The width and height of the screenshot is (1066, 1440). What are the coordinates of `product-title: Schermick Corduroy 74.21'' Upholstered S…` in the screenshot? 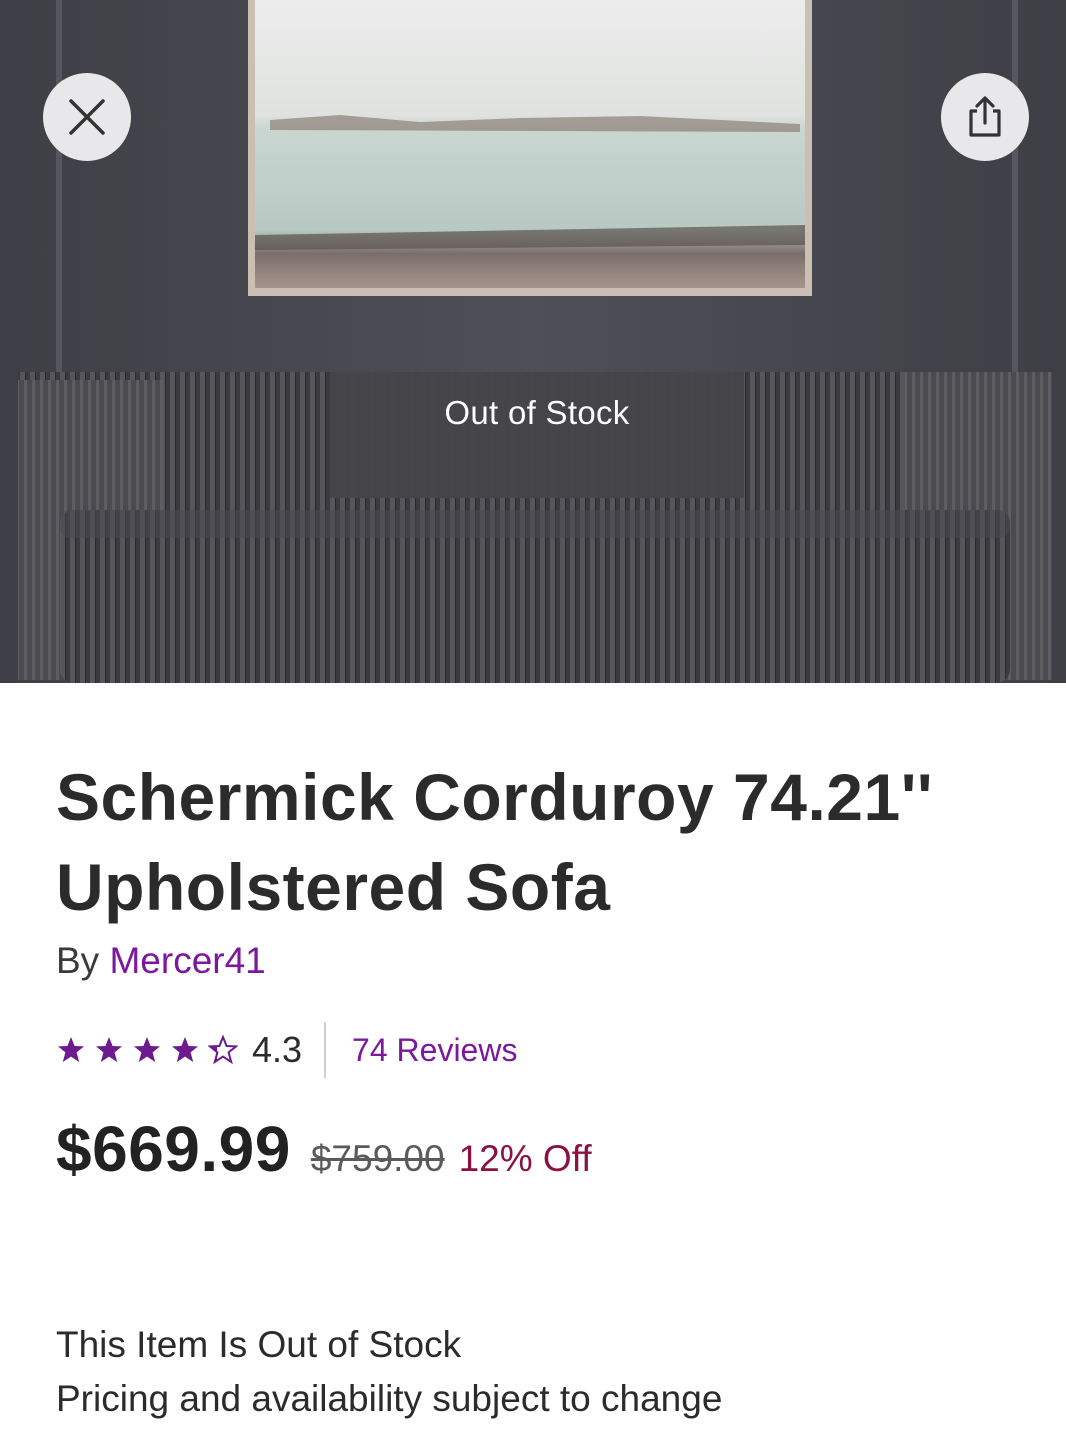 It's located at (546, 842).